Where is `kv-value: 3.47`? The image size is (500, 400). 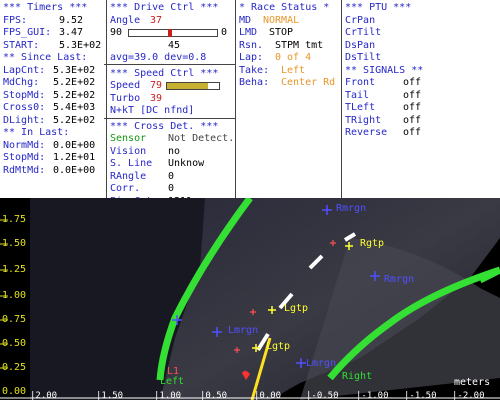 kv-value: 3.47 is located at coordinates (71, 32).